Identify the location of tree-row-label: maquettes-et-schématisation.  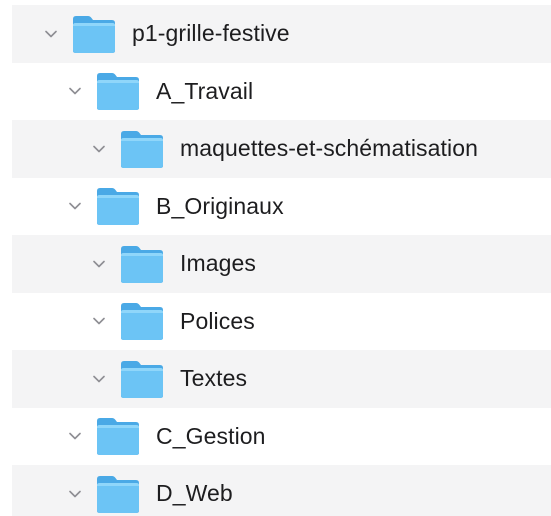
(329, 148).